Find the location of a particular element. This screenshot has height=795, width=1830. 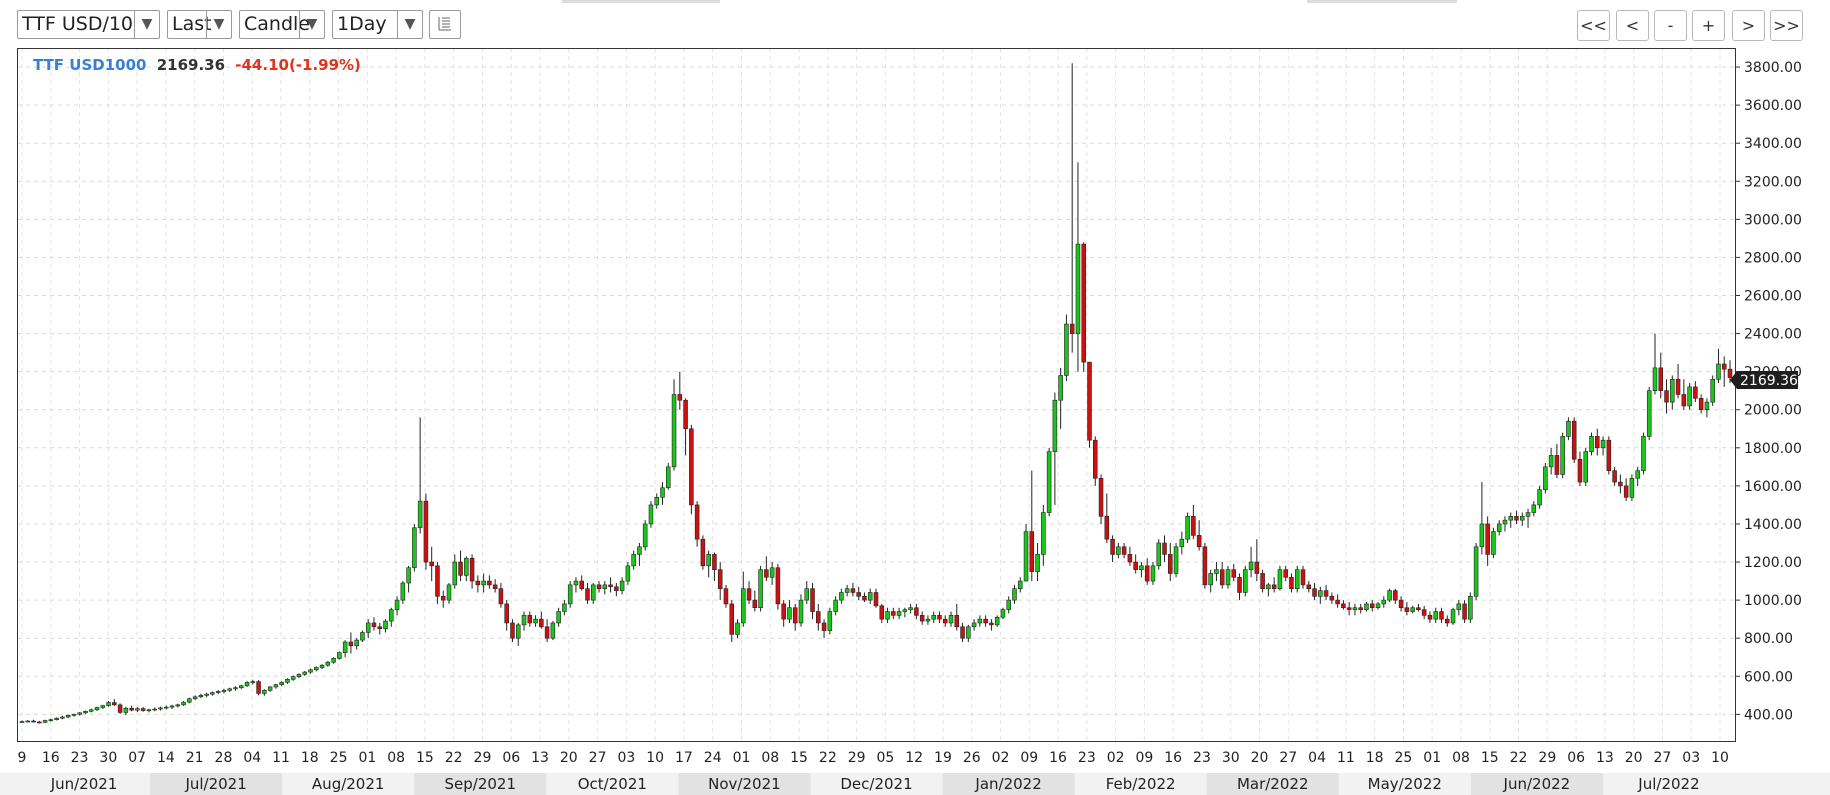

x-tick-label: 17 is located at coordinates (684, 758).